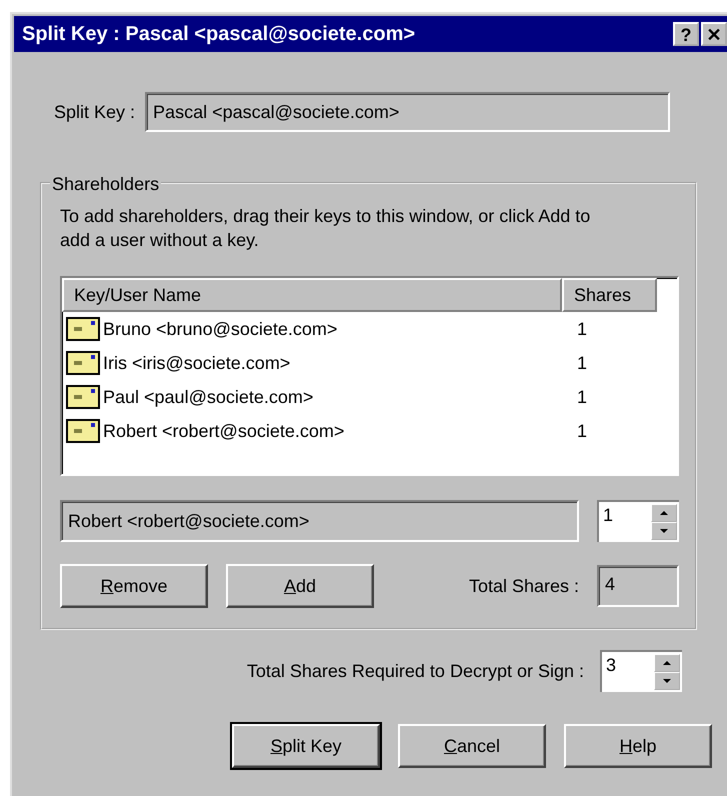 This screenshot has height=796, width=727. I want to click on split-key-field: Pascal <pascal@societe.com>, so click(407, 112).